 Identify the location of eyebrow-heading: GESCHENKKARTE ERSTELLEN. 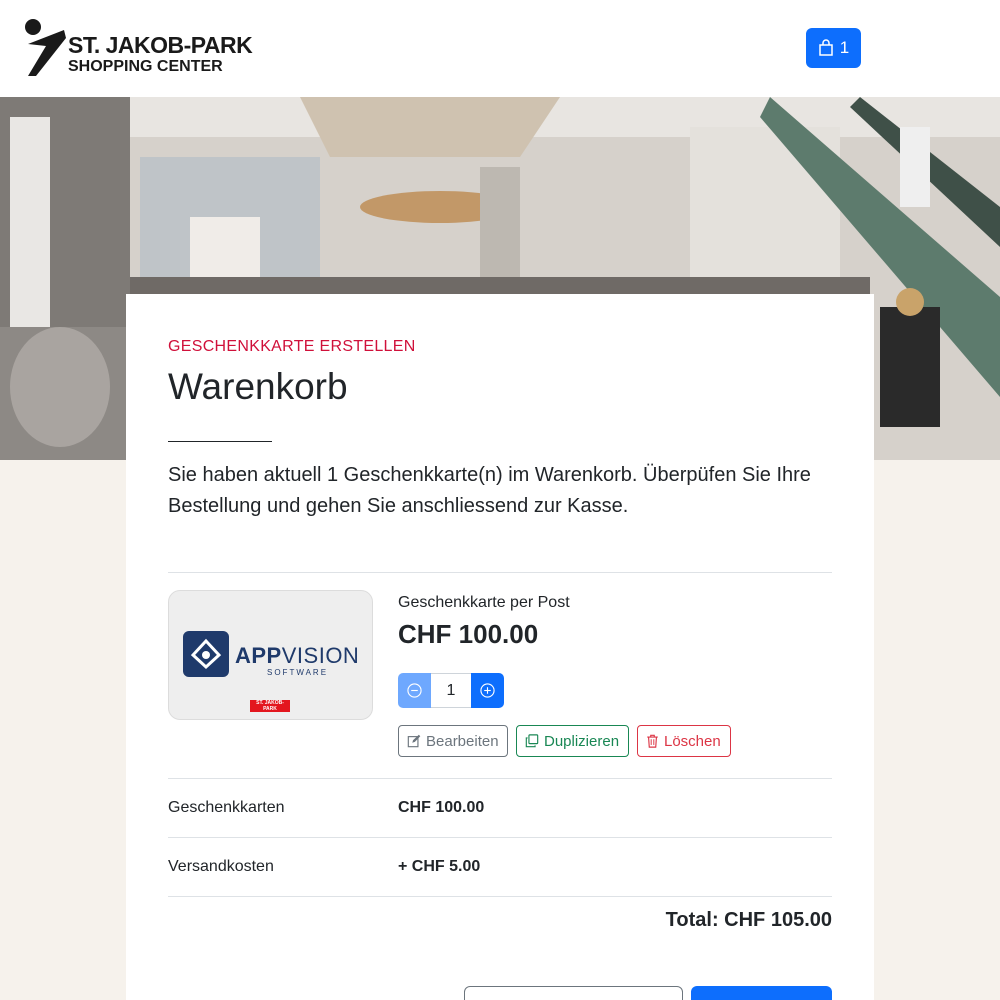
(292, 346).